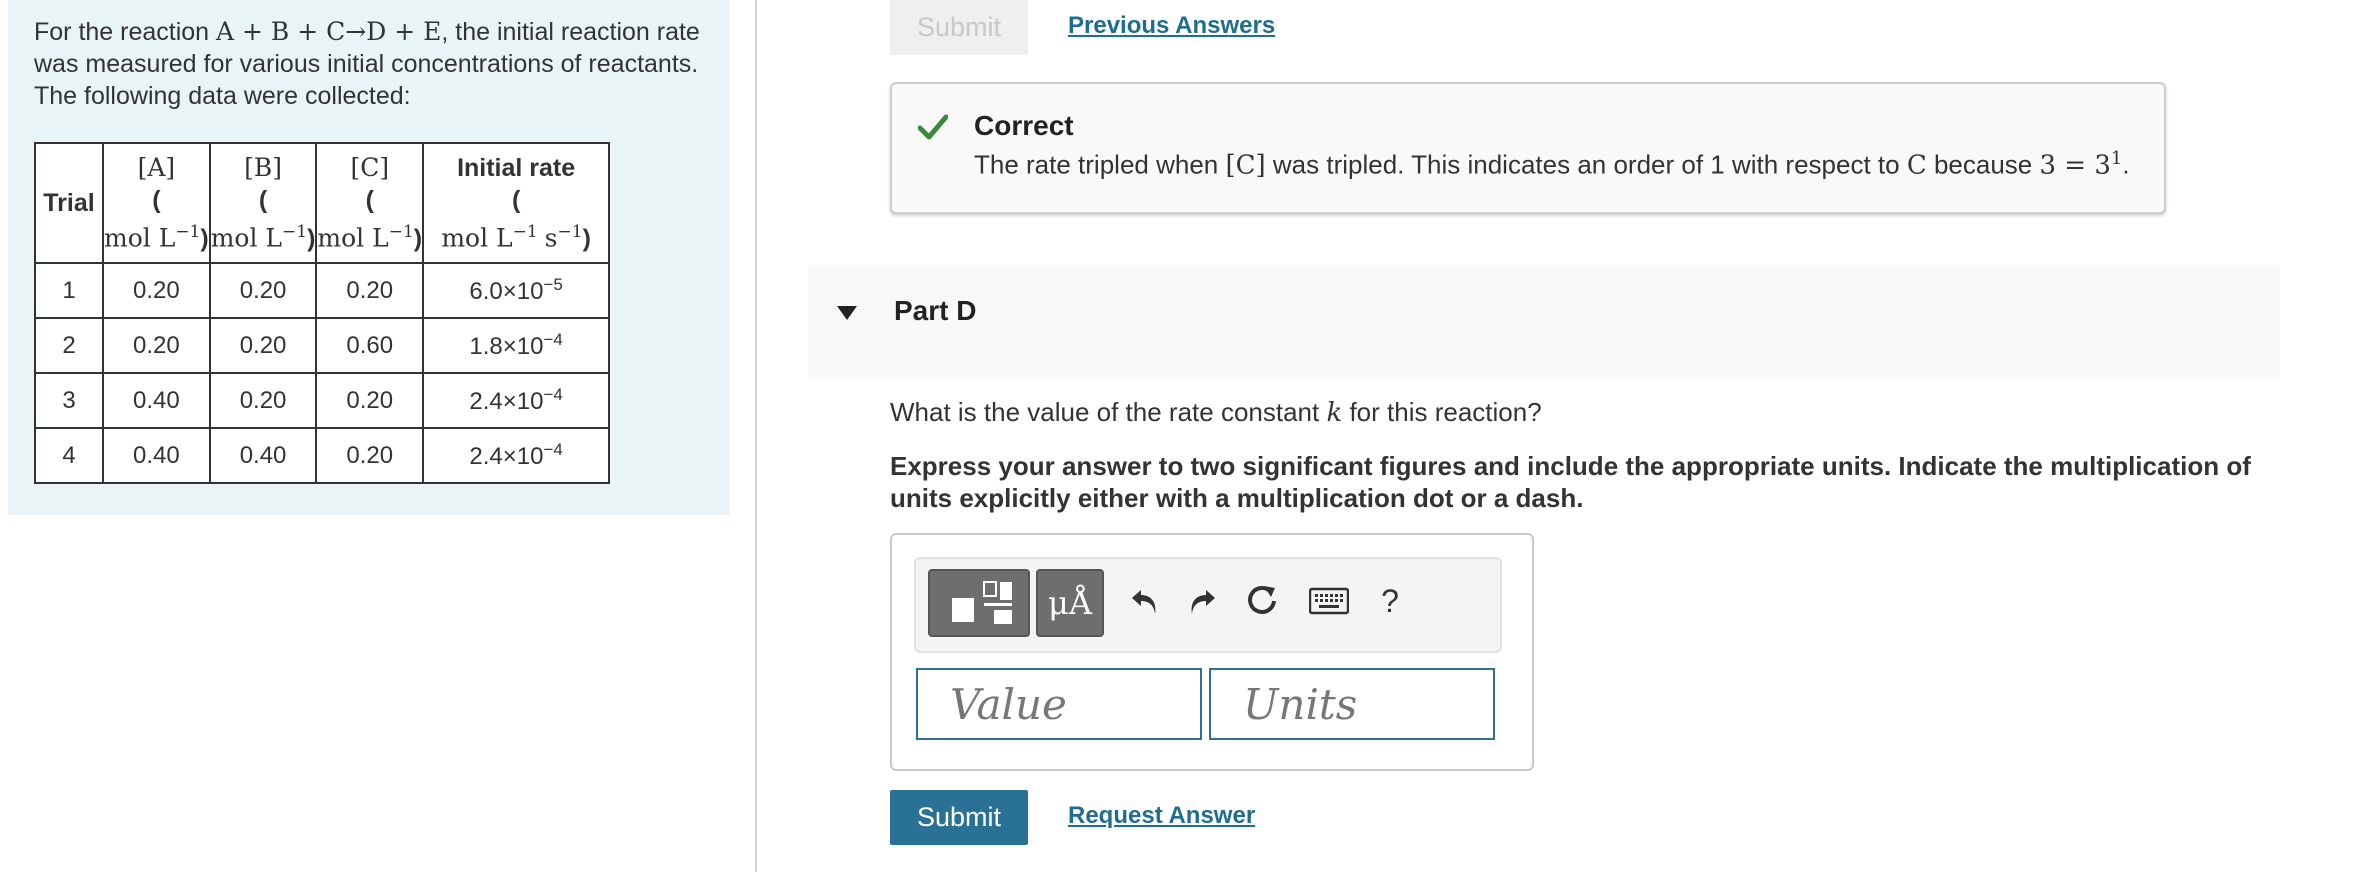  What do you see at coordinates (370, 203) in the screenshot?
I see `header-conc-c: [C] ( mol L−1)` at bounding box center [370, 203].